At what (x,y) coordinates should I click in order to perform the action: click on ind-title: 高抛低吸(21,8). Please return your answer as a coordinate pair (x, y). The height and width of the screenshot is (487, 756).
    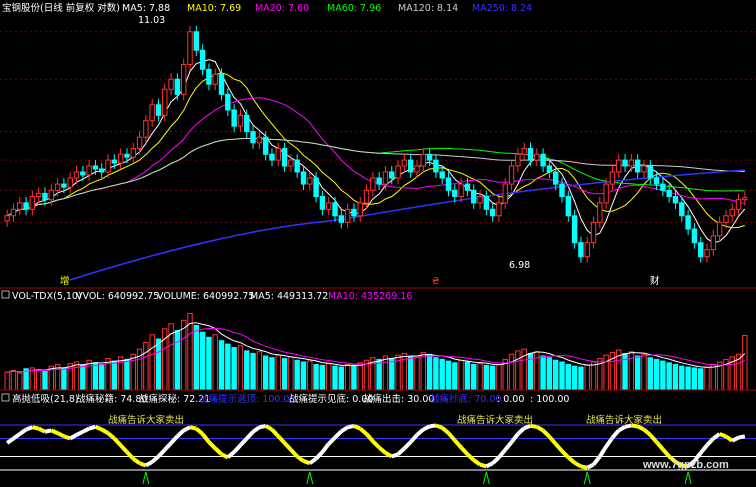
    Looking at the image, I should click on (45, 399).